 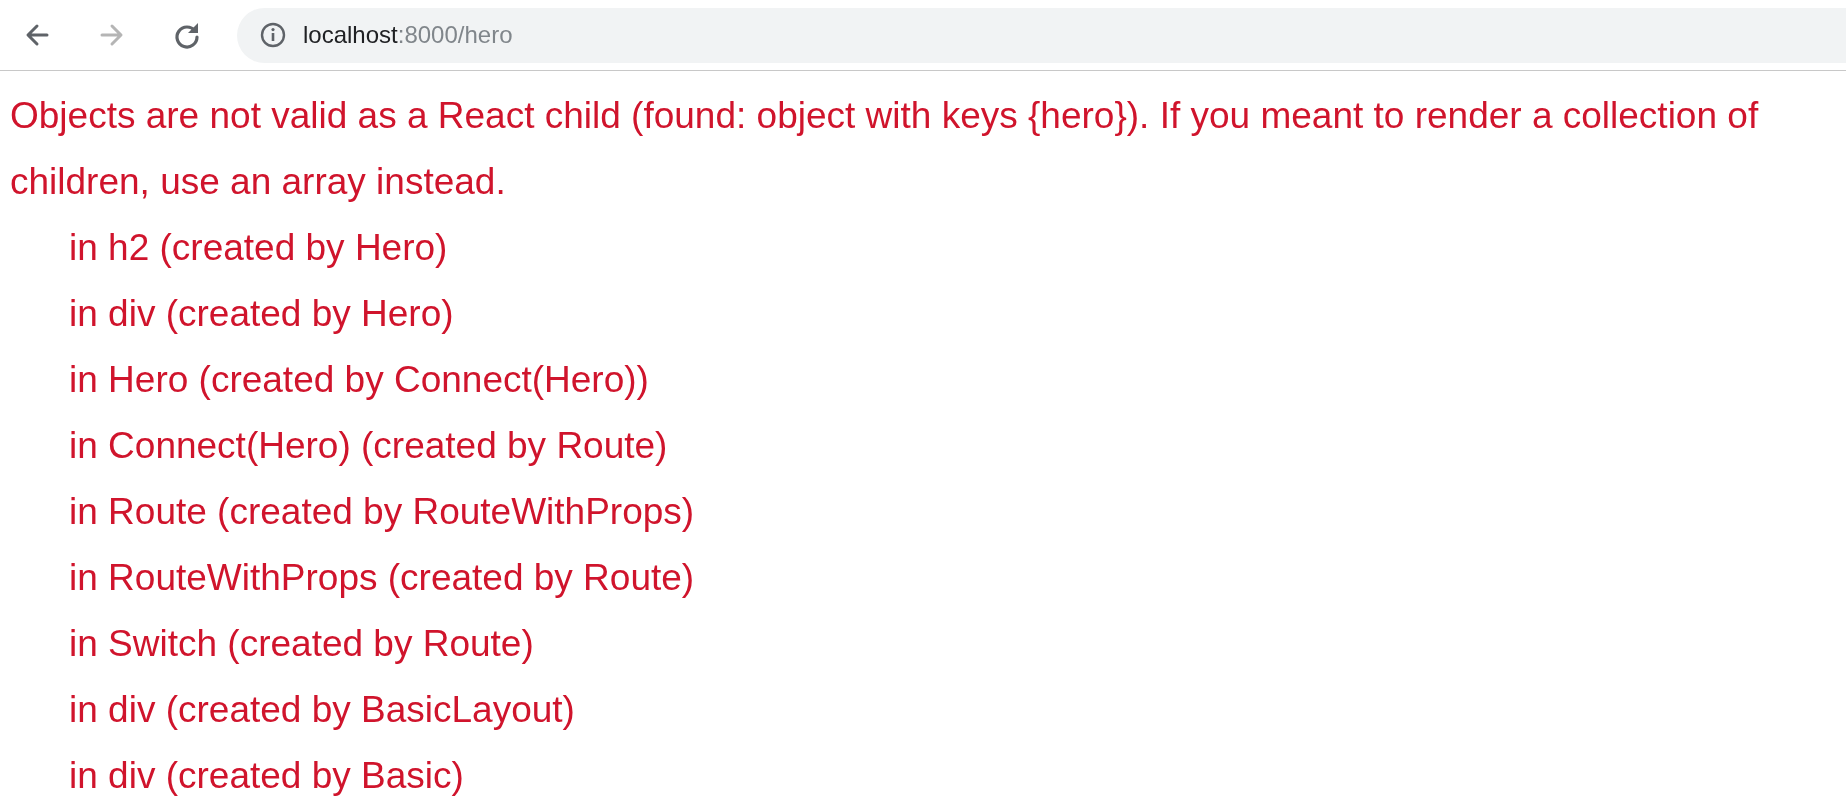 What do you see at coordinates (322, 709) in the screenshot?
I see `stack-trace-line: in div (created by BasicLayout)` at bounding box center [322, 709].